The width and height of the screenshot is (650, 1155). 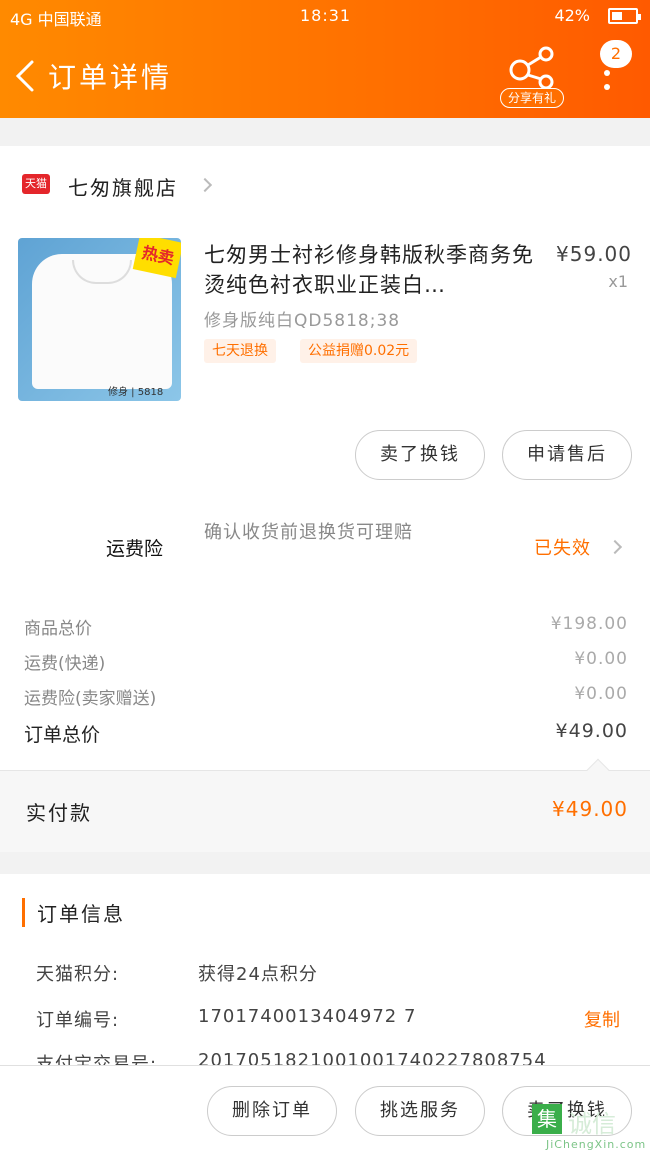 I want to click on message-badge: 2, so click(x=616, y=54).